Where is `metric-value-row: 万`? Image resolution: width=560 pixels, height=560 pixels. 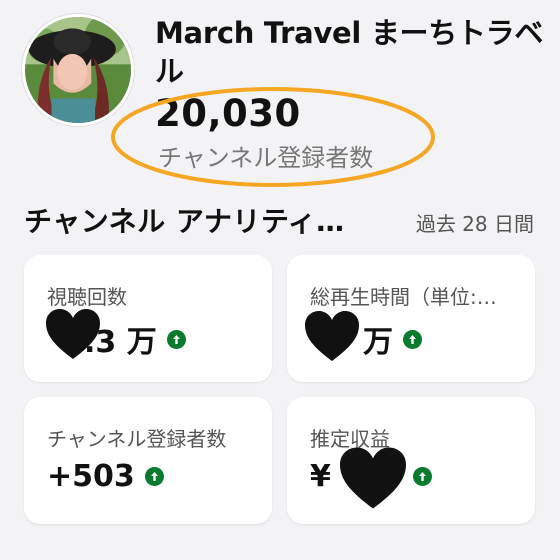
metric-value-row: 万 is located at coordinates (392, 339).